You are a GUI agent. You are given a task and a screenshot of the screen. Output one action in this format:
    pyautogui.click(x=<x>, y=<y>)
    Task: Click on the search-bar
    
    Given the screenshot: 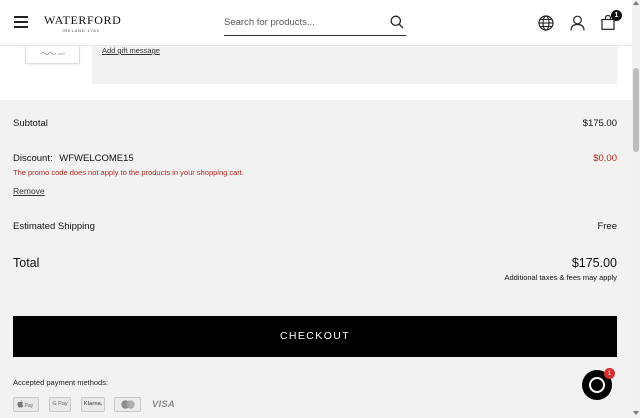 What is the action you would take?
    pyautogui.click(x=315, y=23)
    